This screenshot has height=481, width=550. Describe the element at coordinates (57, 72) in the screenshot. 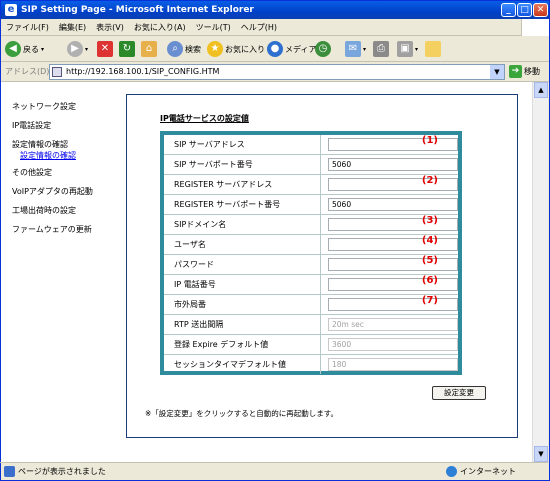

I see `page-icon` at that location.